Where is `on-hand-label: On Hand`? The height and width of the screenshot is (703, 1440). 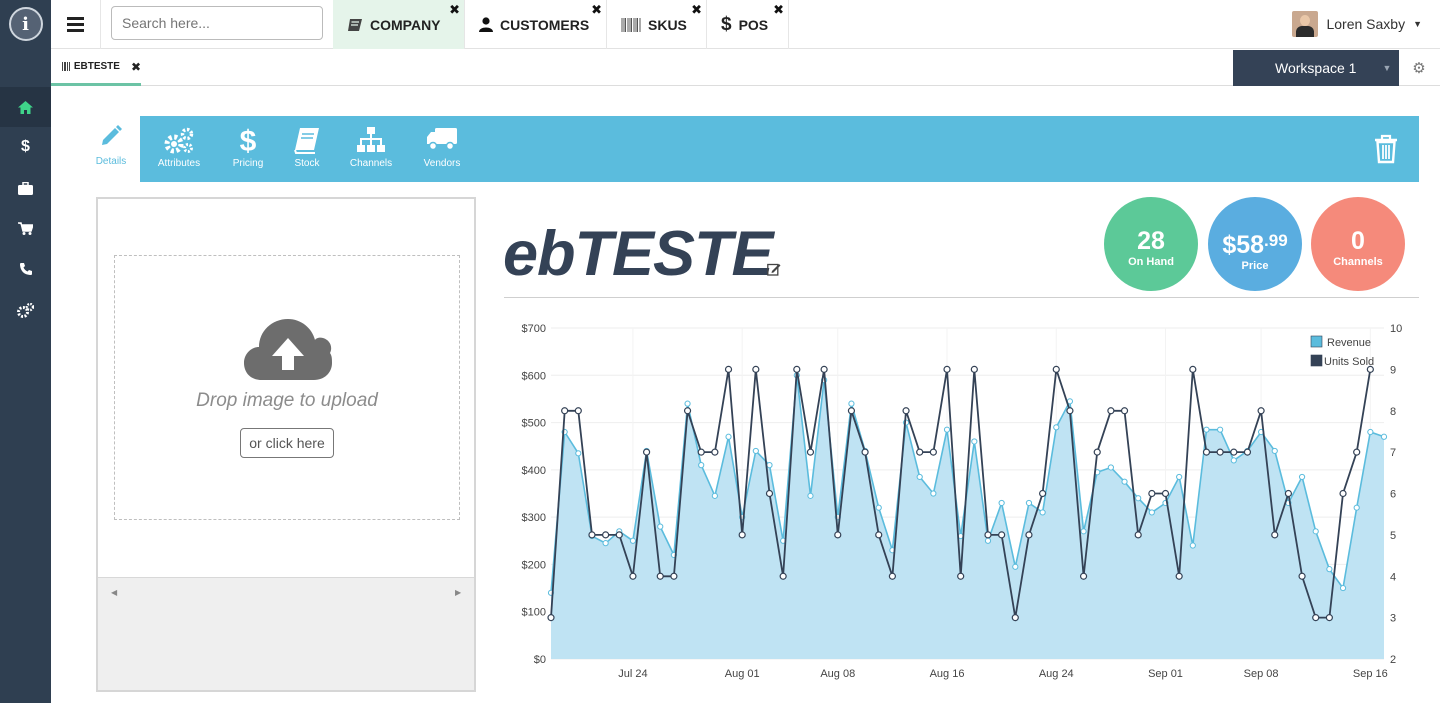
on-hand-label: On Hand is located at coordinates (1151, 262).